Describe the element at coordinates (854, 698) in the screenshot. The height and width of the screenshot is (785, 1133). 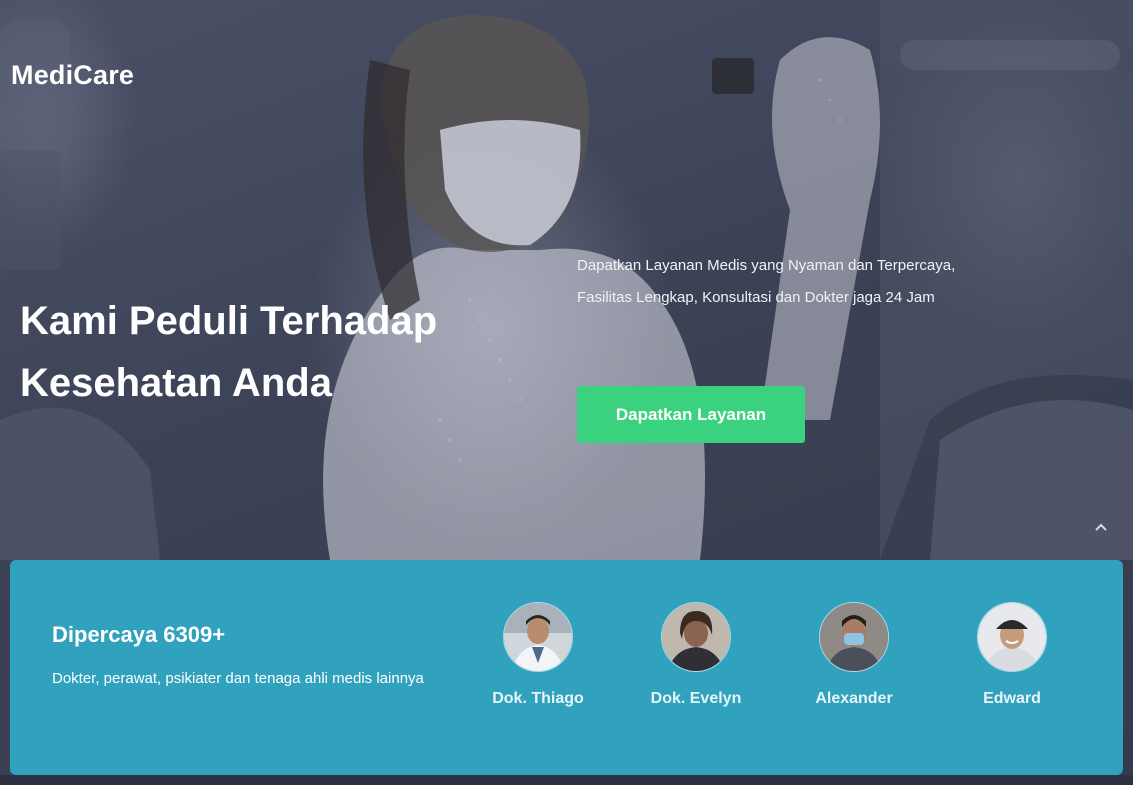
I see `doctor-name: Alexander` at that location.